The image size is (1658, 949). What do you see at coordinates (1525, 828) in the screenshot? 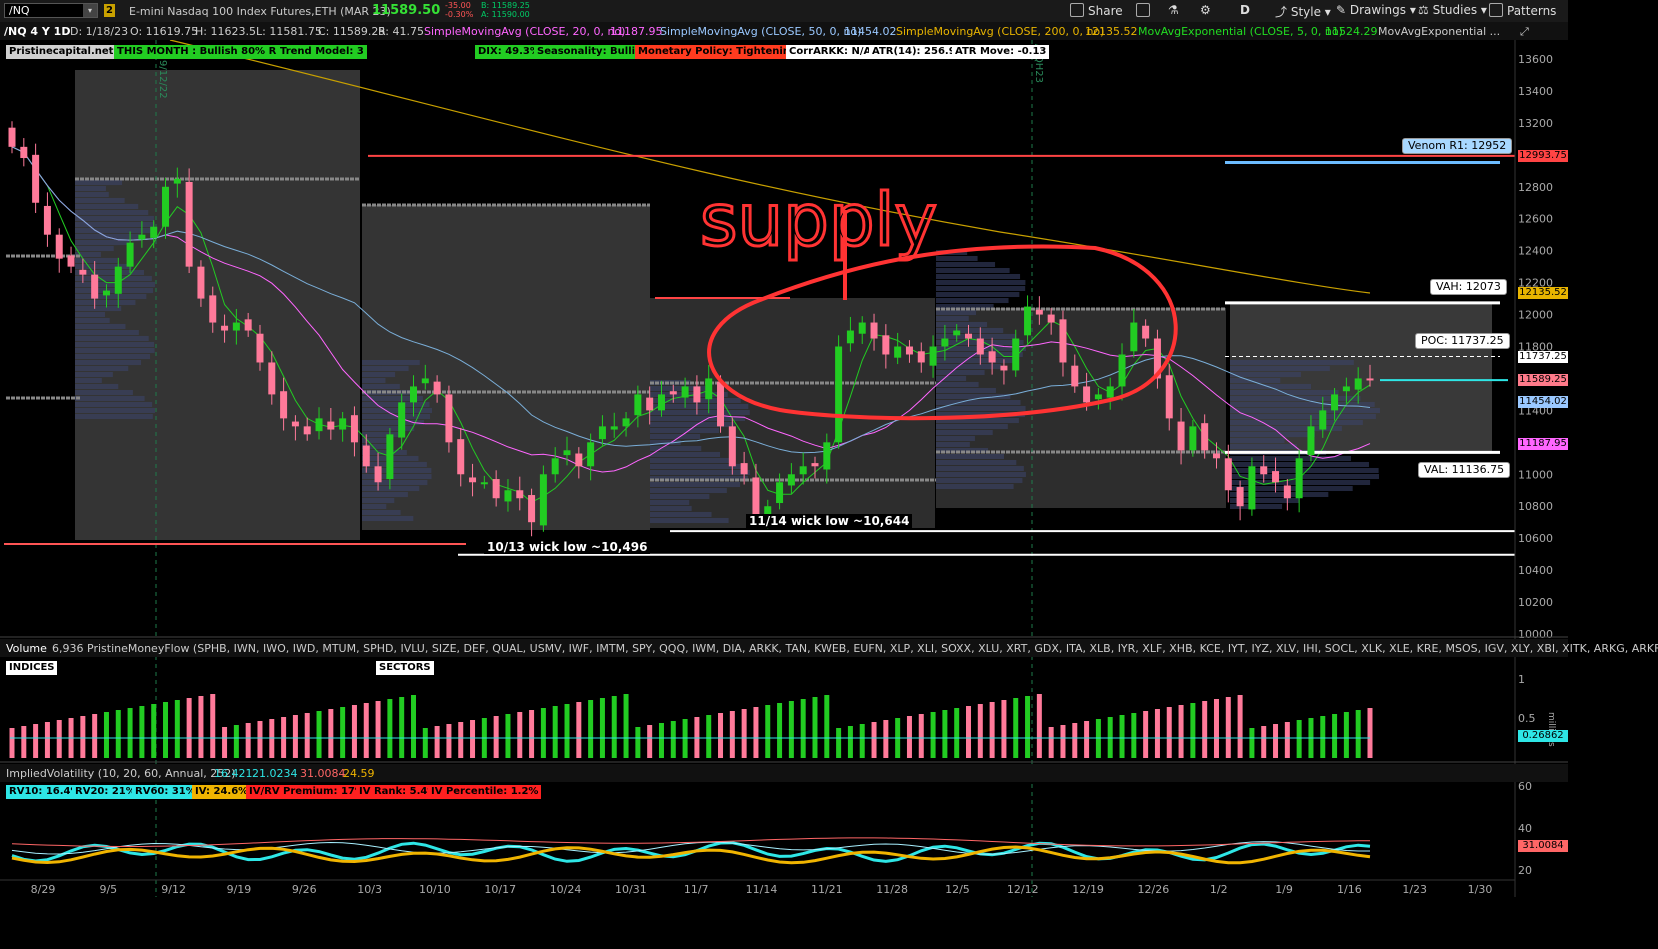
I see `iv-axis-40: 40` at bounding box center [1525, 828].